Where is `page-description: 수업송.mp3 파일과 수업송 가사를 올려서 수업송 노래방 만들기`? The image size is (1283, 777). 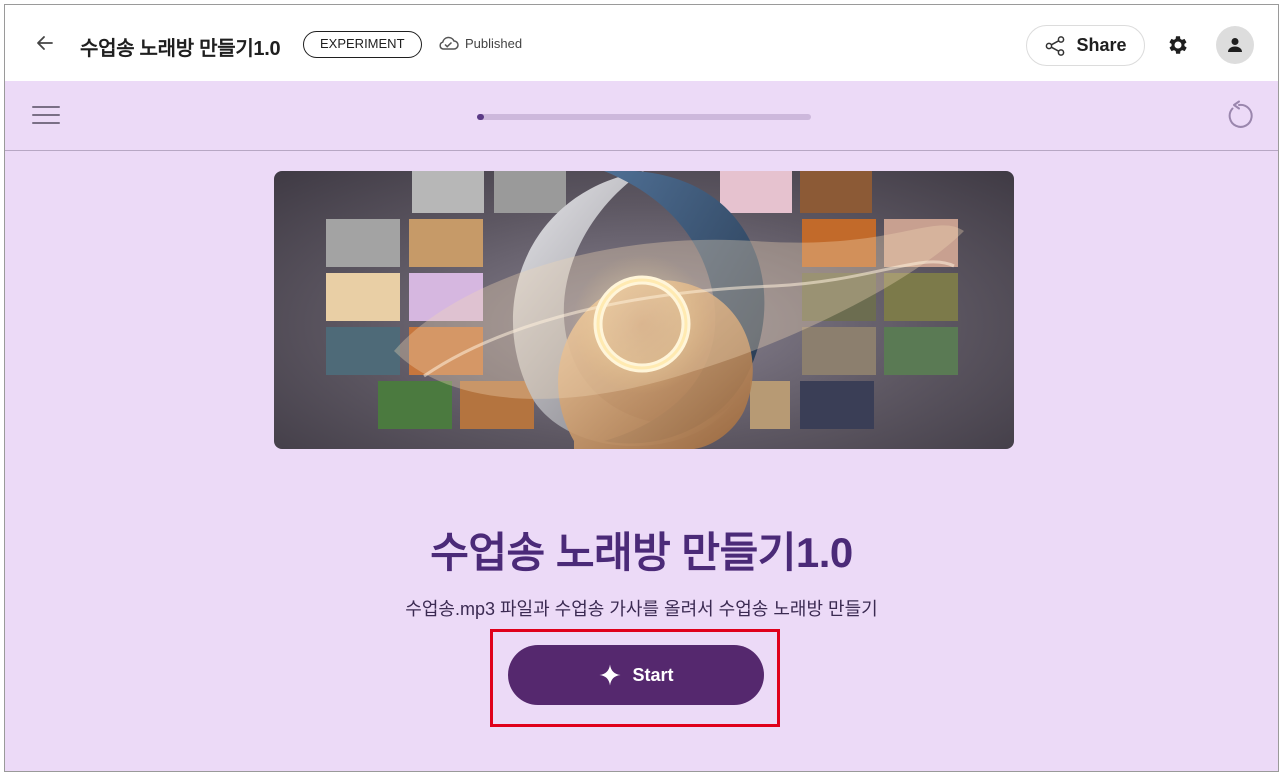 page-description: 수업송.mp3 파일과 수업송 가사를 올려서 수업송 노래방 만들기 is located at coordinates (641, 609).